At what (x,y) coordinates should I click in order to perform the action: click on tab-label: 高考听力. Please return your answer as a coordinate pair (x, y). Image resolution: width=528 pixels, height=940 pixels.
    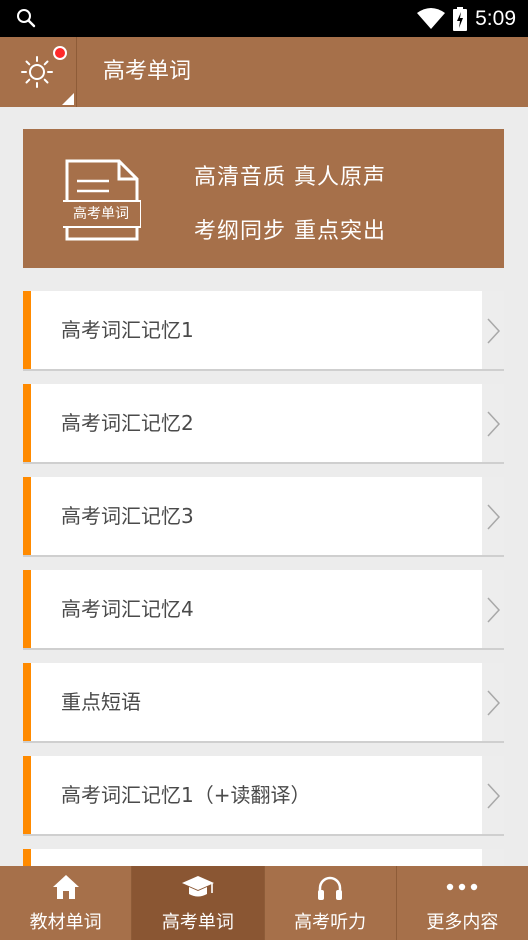
    Looking at the image, I should click on (330, 922).